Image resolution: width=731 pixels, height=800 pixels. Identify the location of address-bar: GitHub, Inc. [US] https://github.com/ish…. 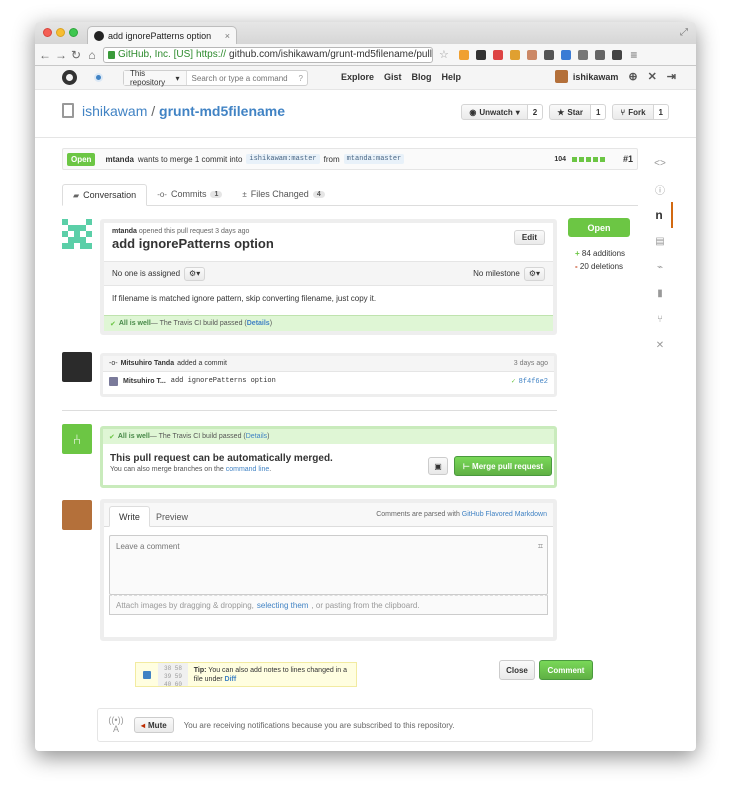
(268, 54).